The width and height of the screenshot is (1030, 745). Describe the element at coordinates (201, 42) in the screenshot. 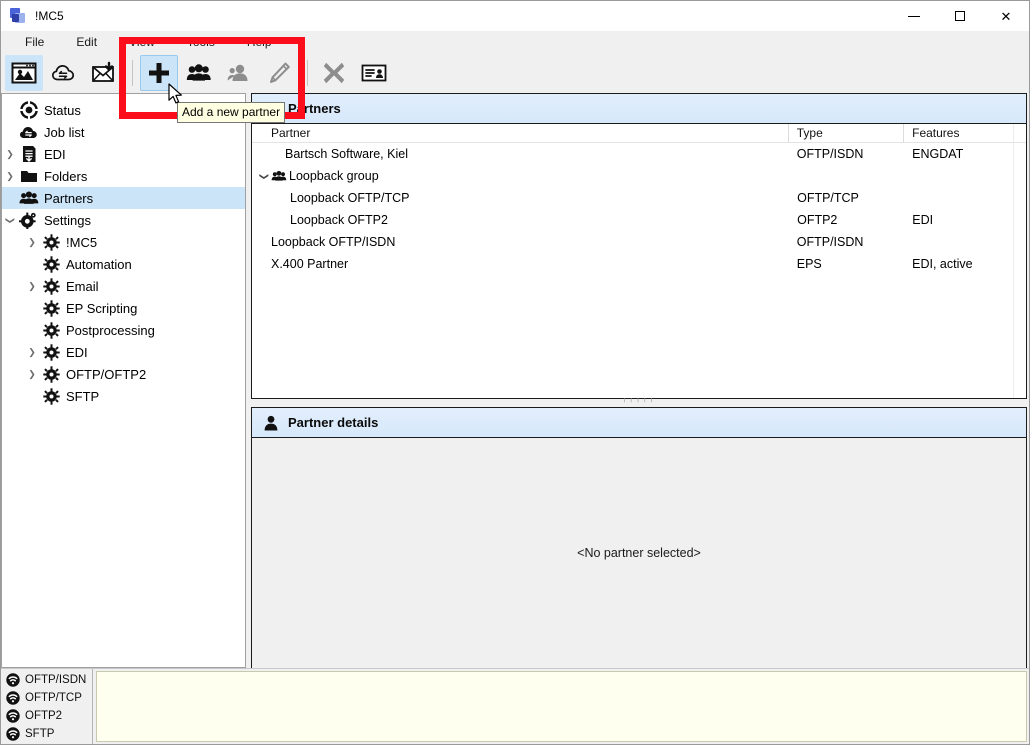

I see `menu-tools: Tools` at that location.